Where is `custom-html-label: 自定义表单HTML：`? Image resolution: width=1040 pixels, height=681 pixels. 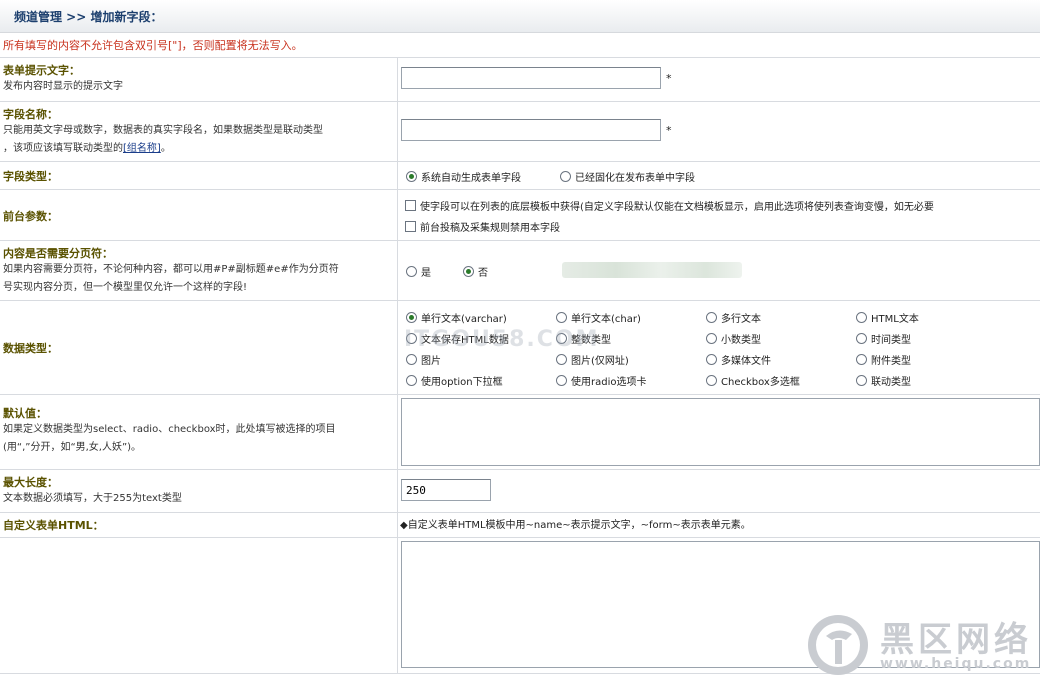 custom-html-label: 自定义表单HTML： is located at coordinates (53, 525).